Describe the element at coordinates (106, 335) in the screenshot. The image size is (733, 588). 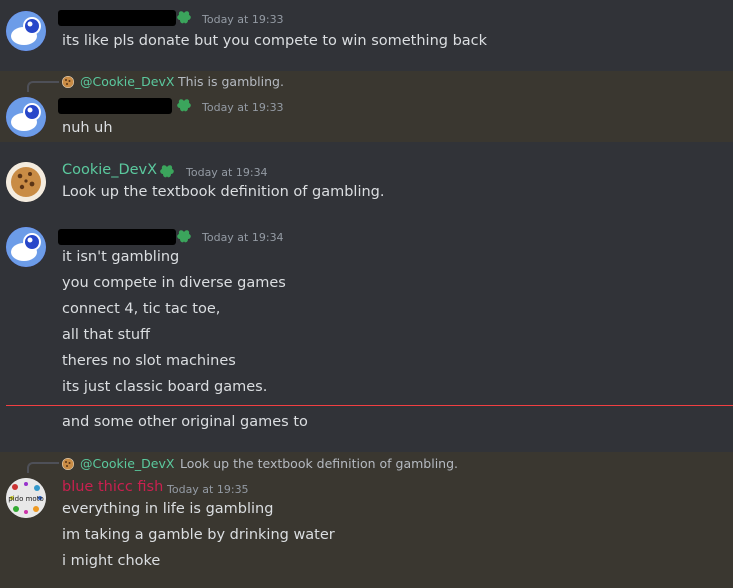
I see `message-text: all that stuff` at that location.